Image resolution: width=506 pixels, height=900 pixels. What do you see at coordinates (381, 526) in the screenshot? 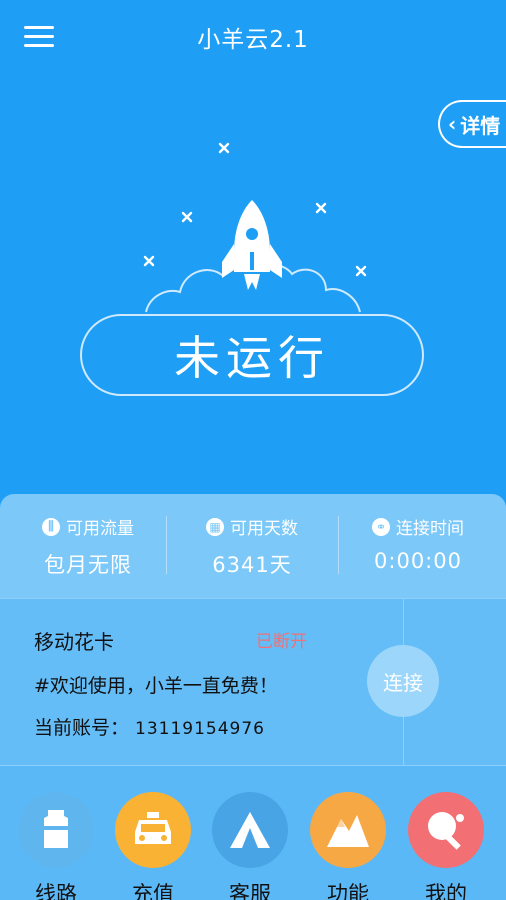
I see `link-icon: ⚭` at bounding box center [381, 526].